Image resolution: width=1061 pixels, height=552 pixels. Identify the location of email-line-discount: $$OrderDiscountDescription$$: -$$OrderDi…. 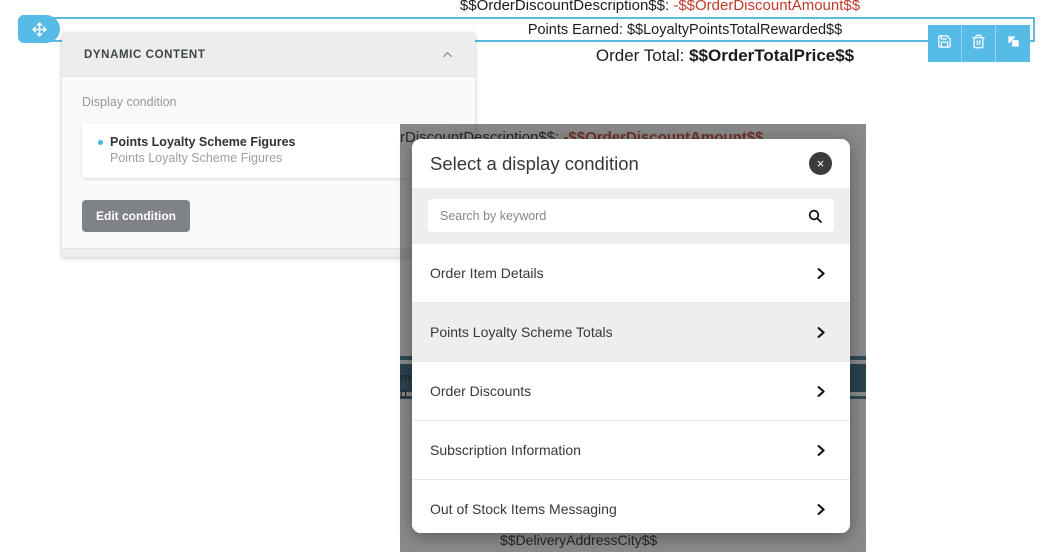
(660, 7).